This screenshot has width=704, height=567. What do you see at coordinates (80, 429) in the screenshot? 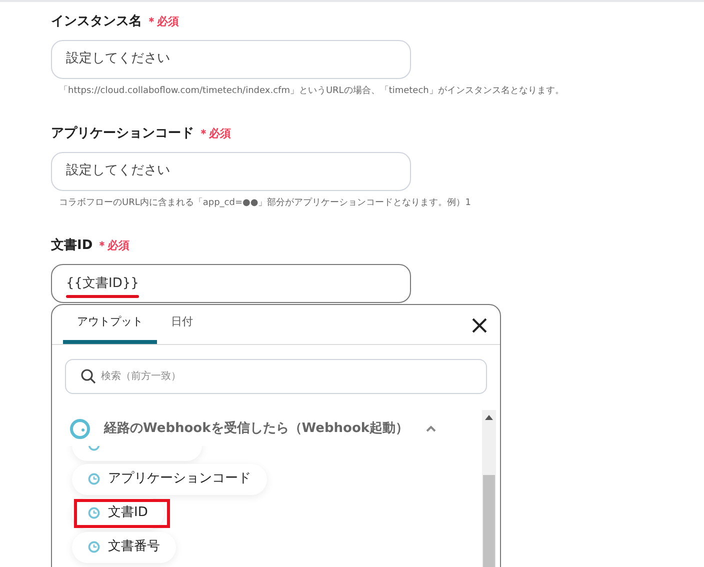
I see `bubble-icon` at bounding box center [80, 429].